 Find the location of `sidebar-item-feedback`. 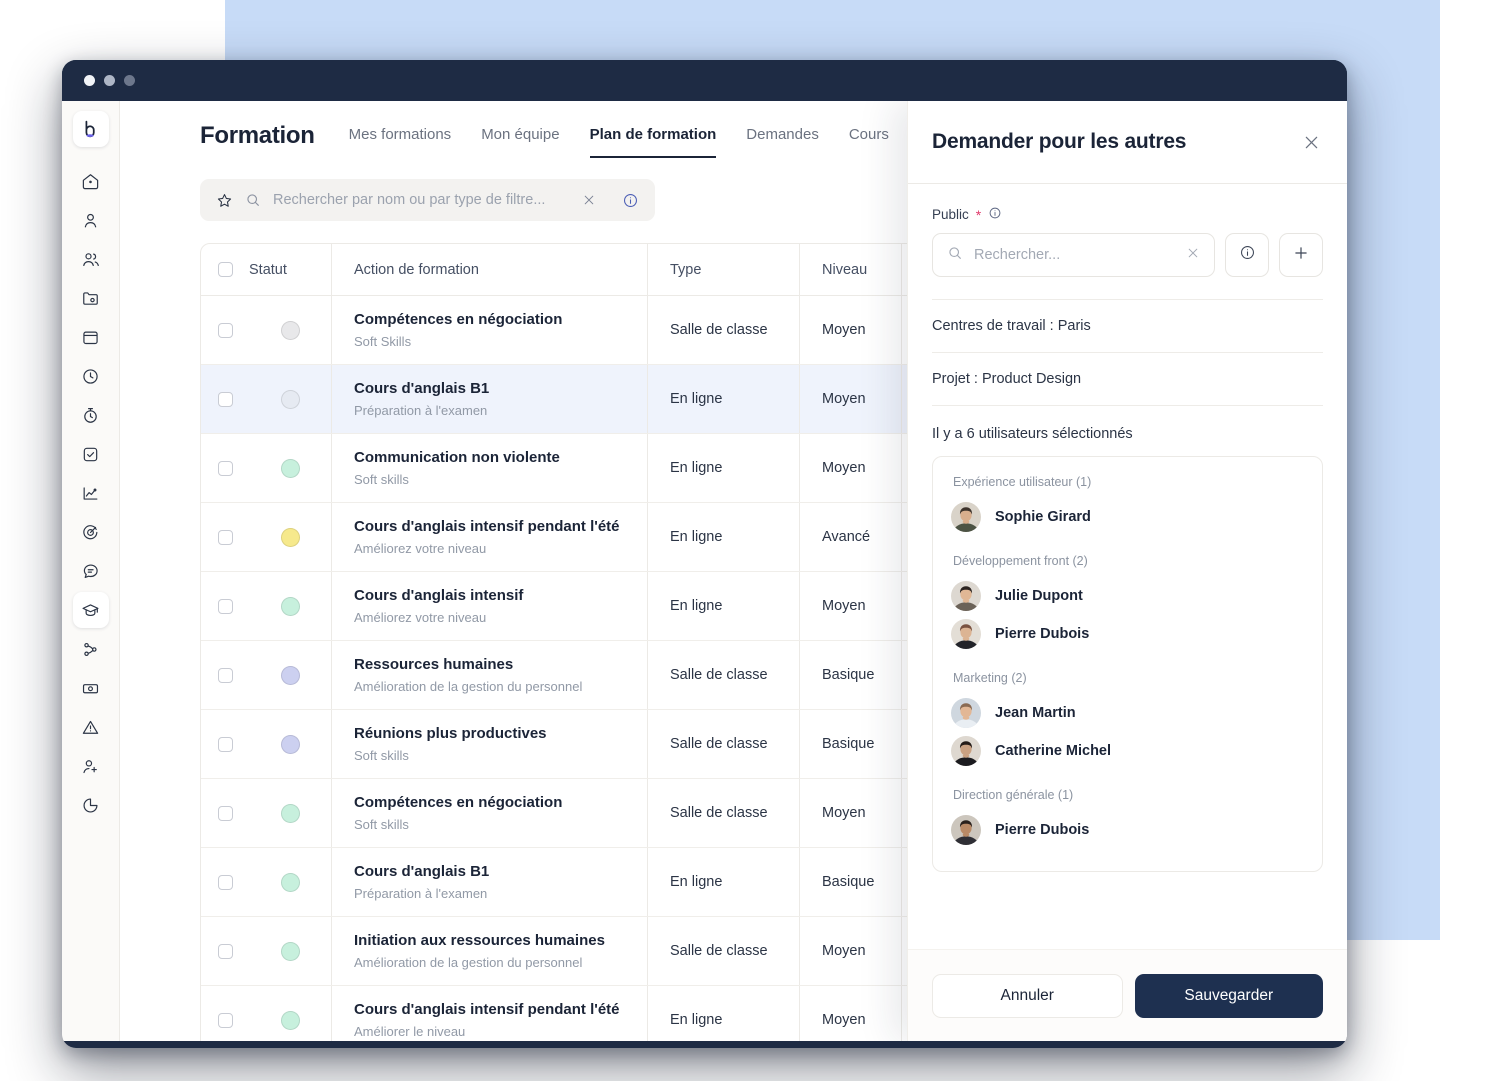

sidebar-item-feedback is located at coordinates (91, 571).